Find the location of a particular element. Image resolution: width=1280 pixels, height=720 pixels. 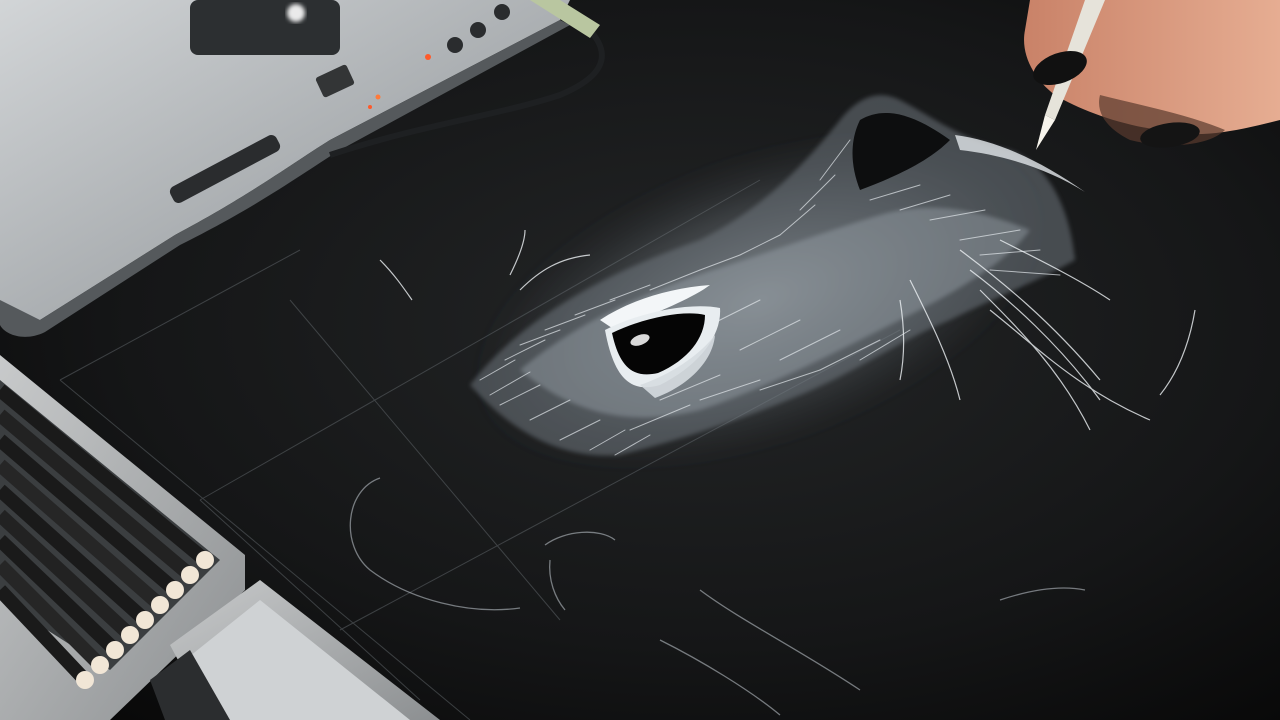

laptop-touchpad-area is located at coordinates (265, 27).